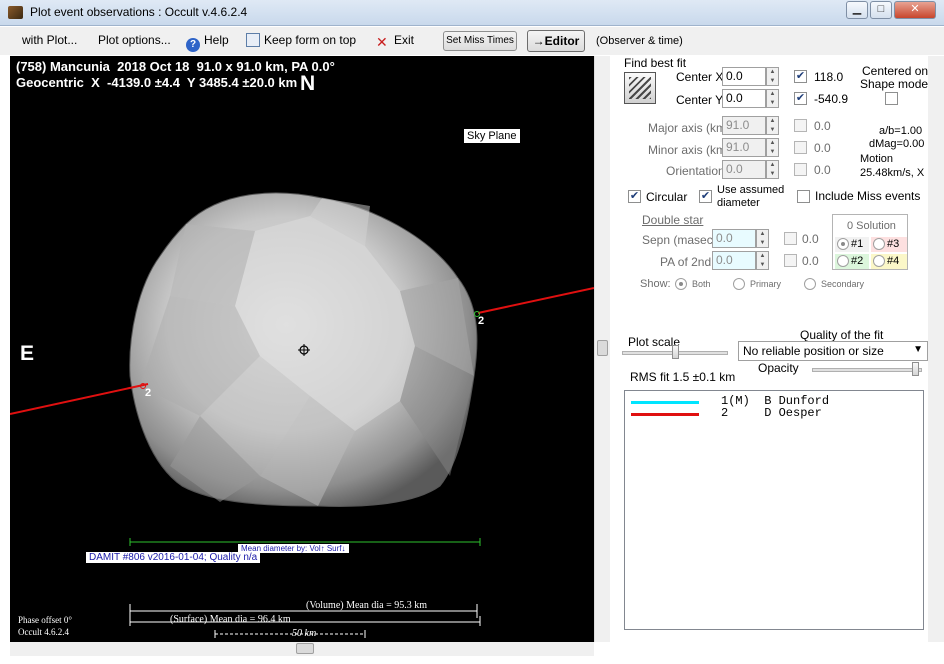 The width and height of the screenshot is (944, 664). Describe the element at coordinates (867, 370) in the screenshot. I see `opacity-slider` at that location.